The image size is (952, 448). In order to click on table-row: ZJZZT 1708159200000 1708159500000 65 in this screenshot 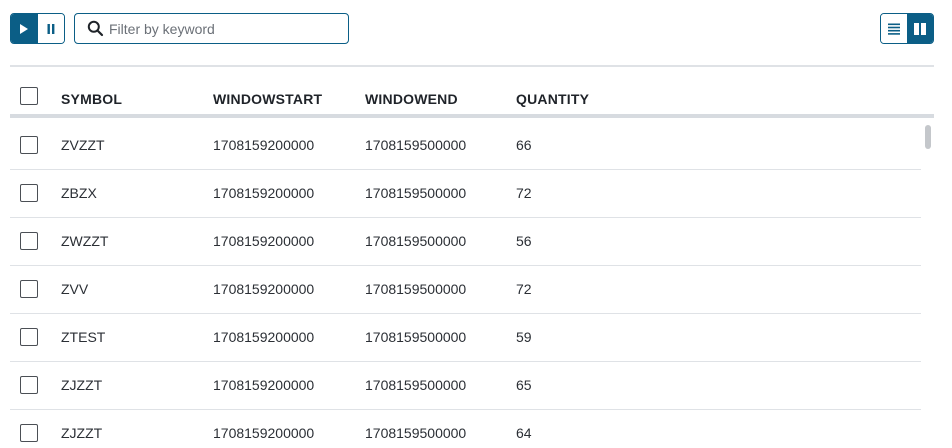, I will do `click(465, 386)`.